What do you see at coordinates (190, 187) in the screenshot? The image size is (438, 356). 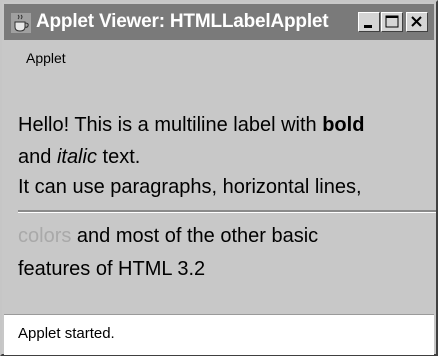 I see `label-line-3: It can use paragraphs, horizontal lines,` at bounding box center [190, 187].